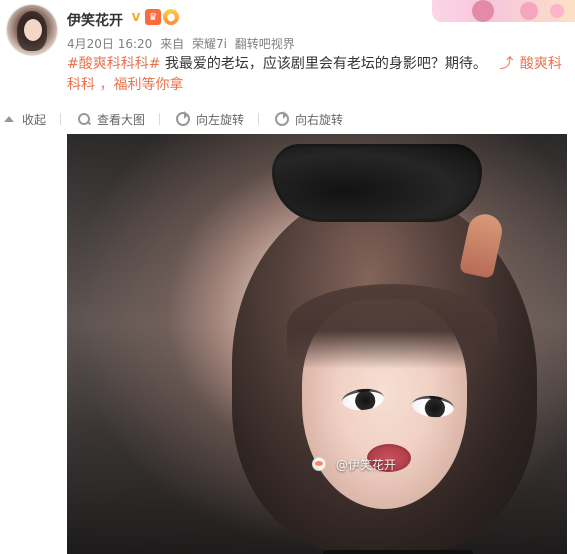 This screenshot has height=554, width=575. I want to click on watermark-text: @伊笑花开, so click(365, 465).